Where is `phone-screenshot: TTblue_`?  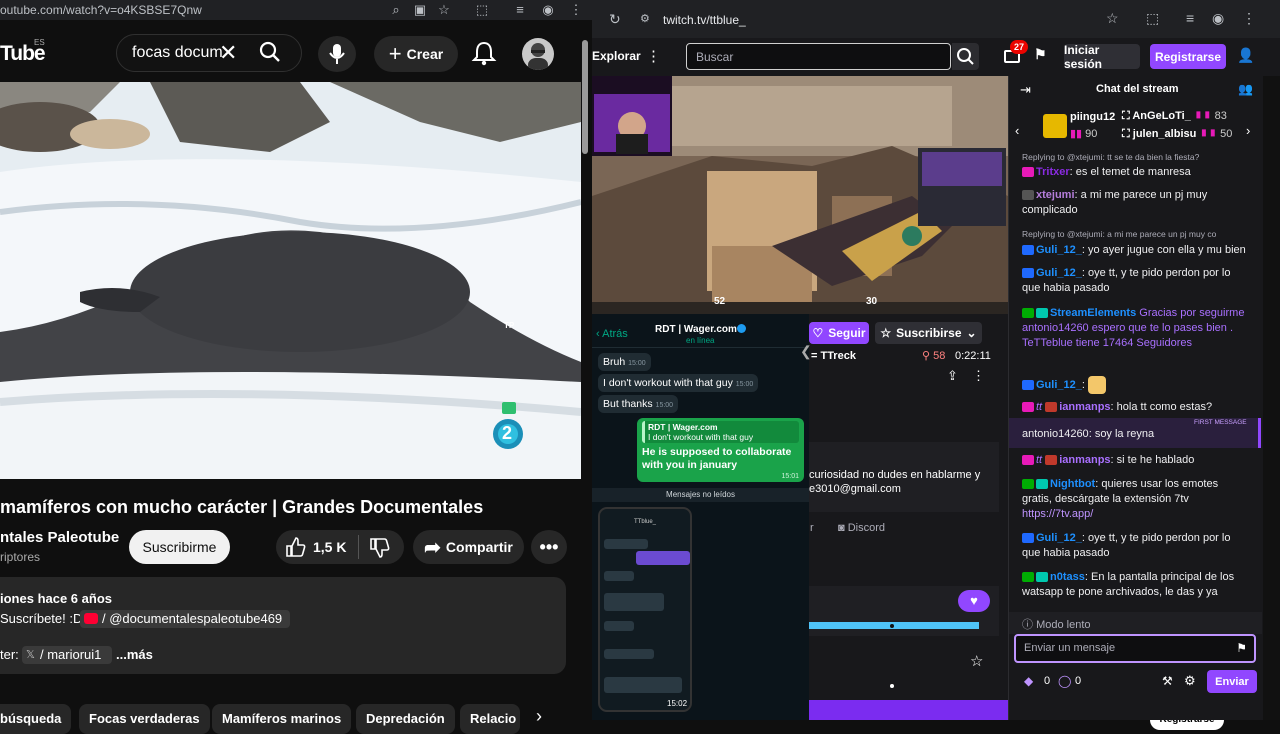 phone-screenshot: TTblue_ is located at coordinates (645, 609).